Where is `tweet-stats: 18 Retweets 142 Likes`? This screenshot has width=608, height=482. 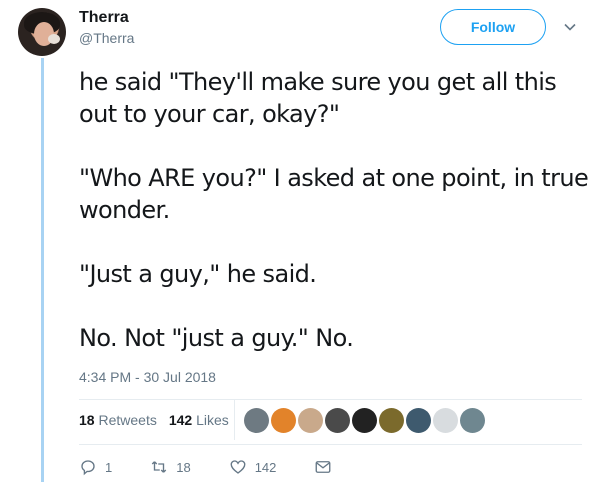 tweet-stats: 18 Retweets 142 Likes is located at coordinates (154, 420).